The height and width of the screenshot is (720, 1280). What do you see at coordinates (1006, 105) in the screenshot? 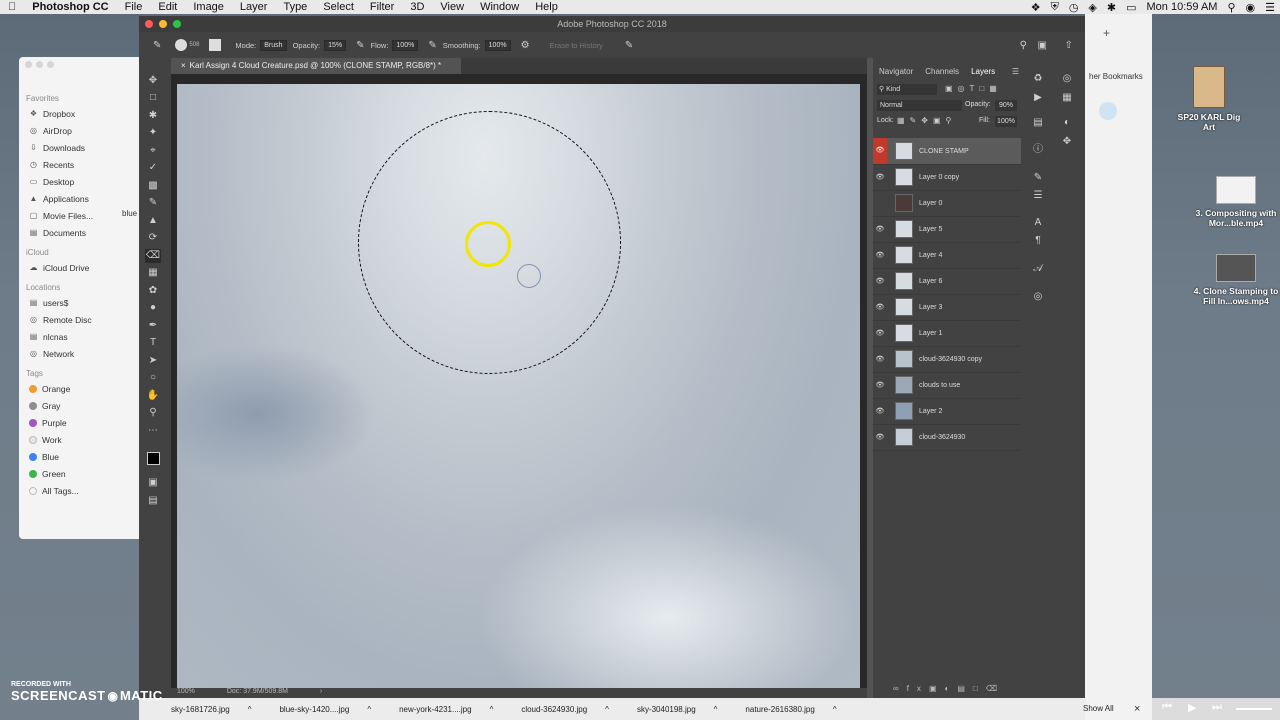
I see `layer-opacity-field: 90%` at bounding box center [1006, 105].